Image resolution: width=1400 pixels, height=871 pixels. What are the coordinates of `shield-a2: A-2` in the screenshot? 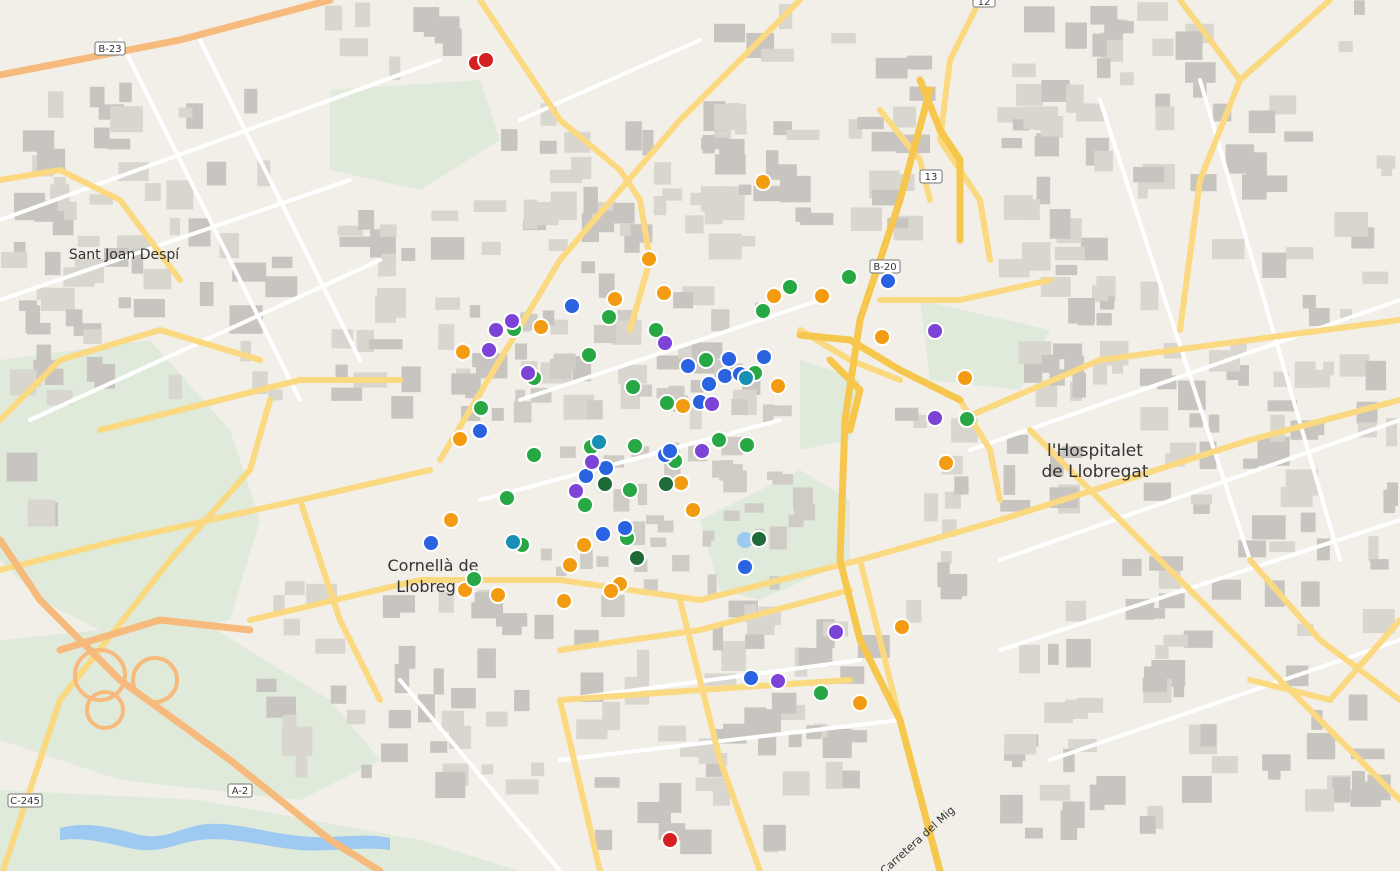 It's located at (240, 790).